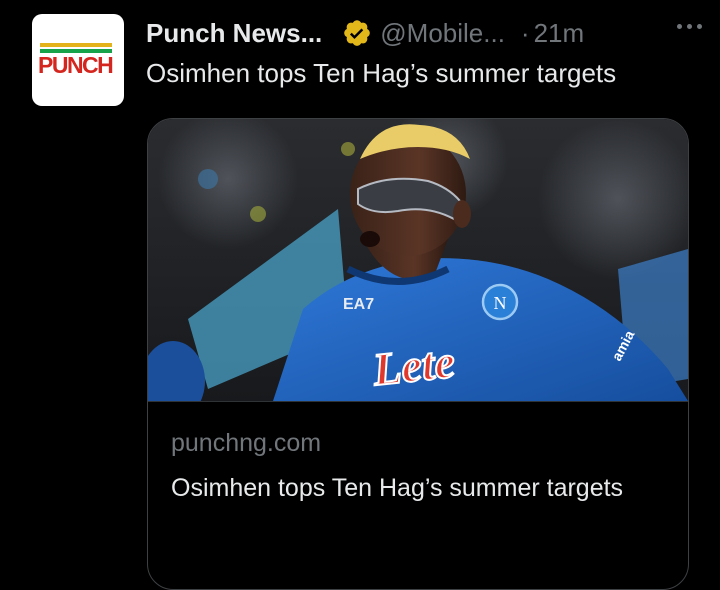 The image size is (720, 590). I want to click on logo-wordmark: PUNCH, so click(76, 65).